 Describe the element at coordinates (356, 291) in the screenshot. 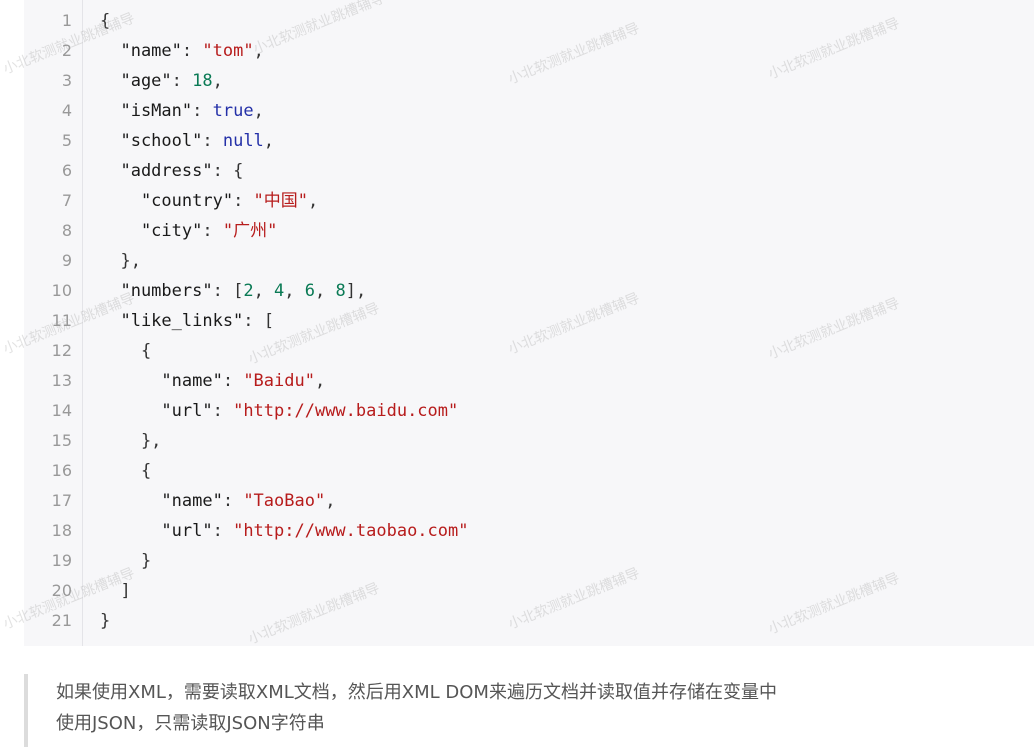

I see `code-token: ],` at that location.